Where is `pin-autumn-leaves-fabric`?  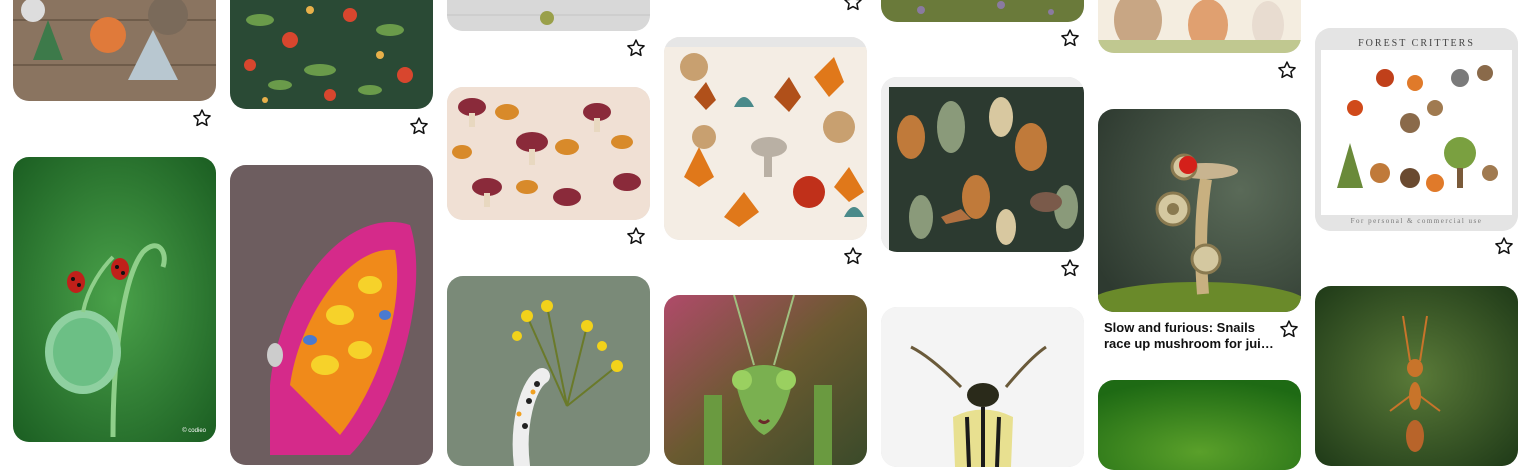 pin-autumn-leaves-fabric is located at coordinates (765, 138).